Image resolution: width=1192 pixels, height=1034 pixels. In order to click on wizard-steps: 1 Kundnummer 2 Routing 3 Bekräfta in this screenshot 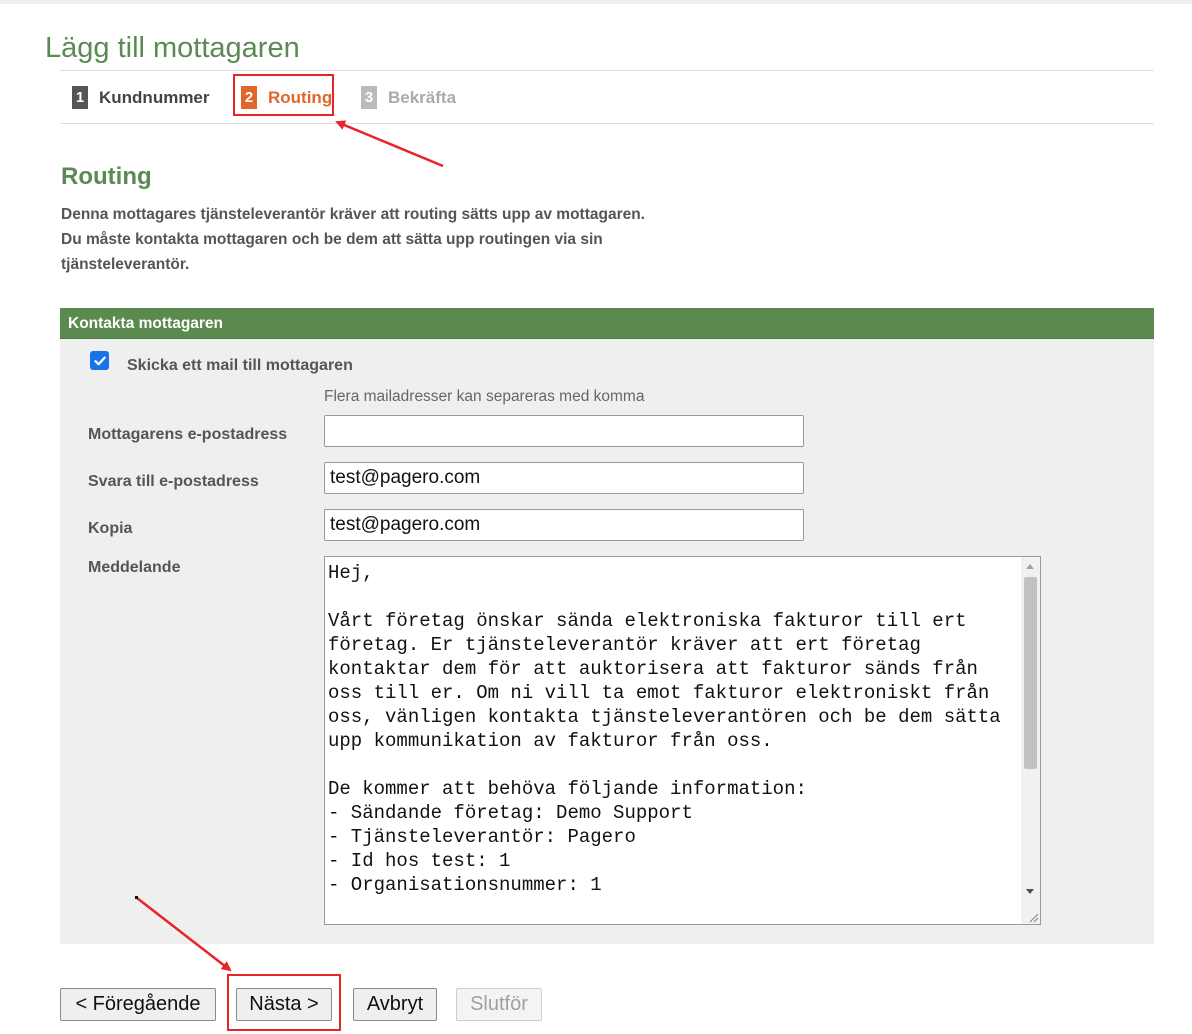, I will do `click(607, 97)`.